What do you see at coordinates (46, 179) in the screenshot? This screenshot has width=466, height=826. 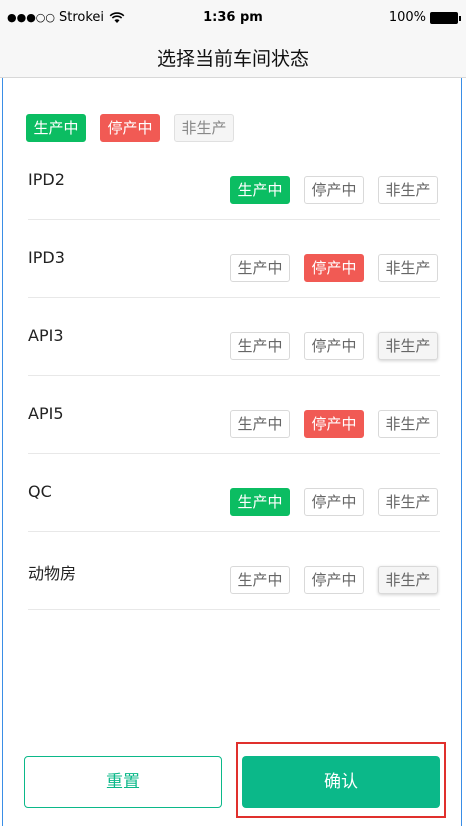 I see `workshop-name: IPD2` at bounding box center [46, 179].